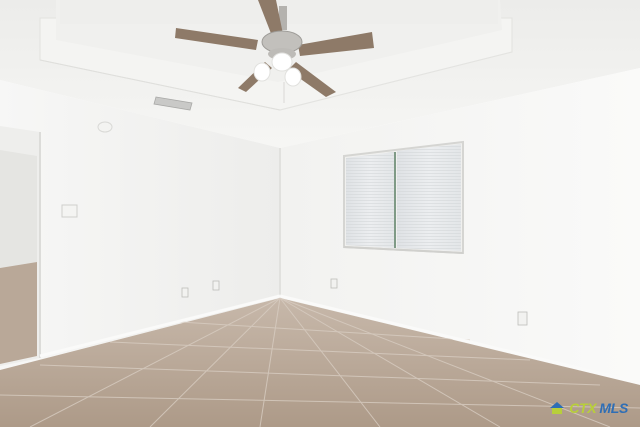 The width and height of the screenshot is (640, 427). What do you see at coordinates (403, 197) in the screenshot?
I see `window-blinds` at bounding box center [403, 197].